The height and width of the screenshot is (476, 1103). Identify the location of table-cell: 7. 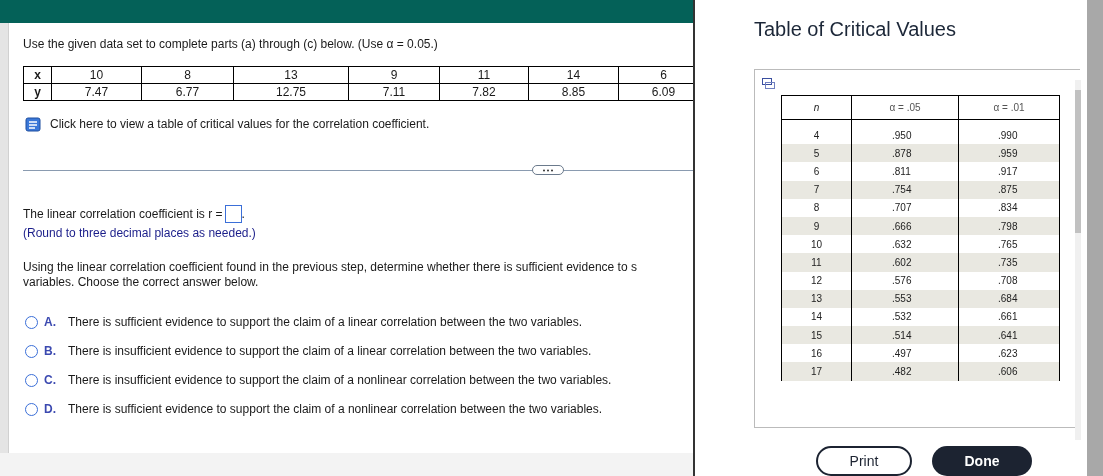
(817, 189).